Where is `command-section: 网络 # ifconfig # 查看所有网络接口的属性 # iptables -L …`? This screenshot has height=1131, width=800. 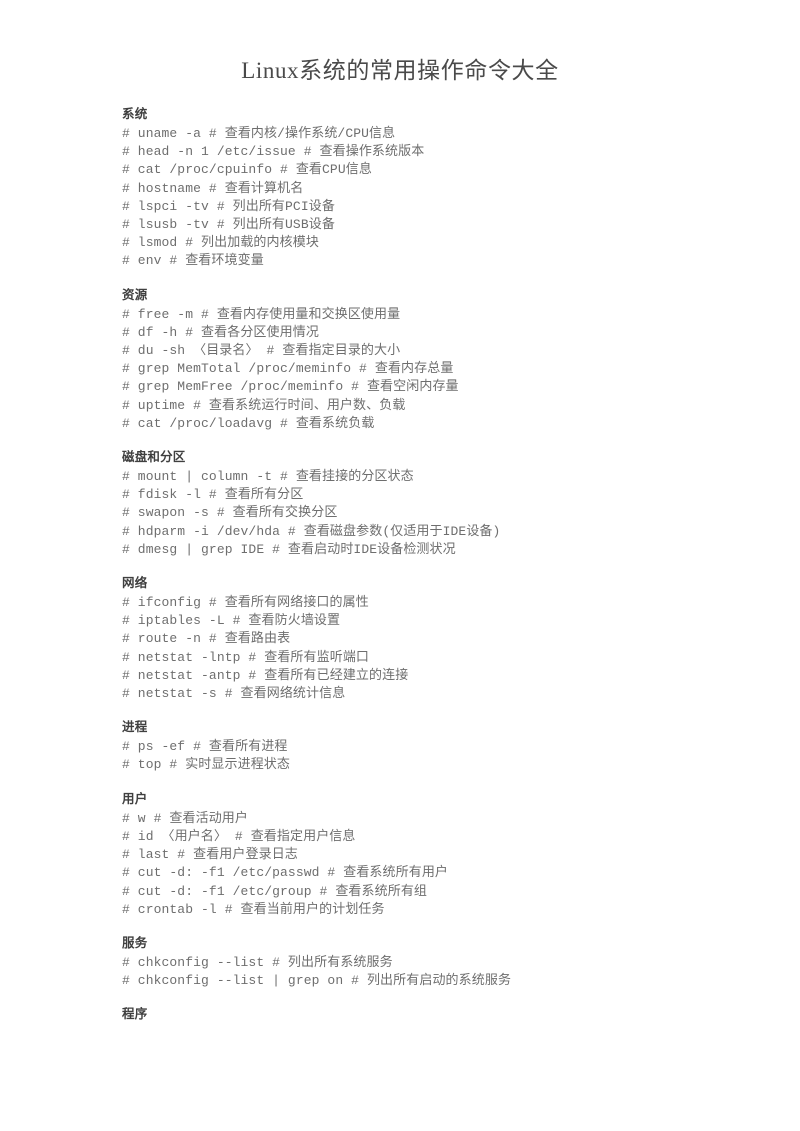
command-section: 网络 # ifconfig # 查看所有网络接口的属性 # iptables -L … is located at coordinates (402, 639).